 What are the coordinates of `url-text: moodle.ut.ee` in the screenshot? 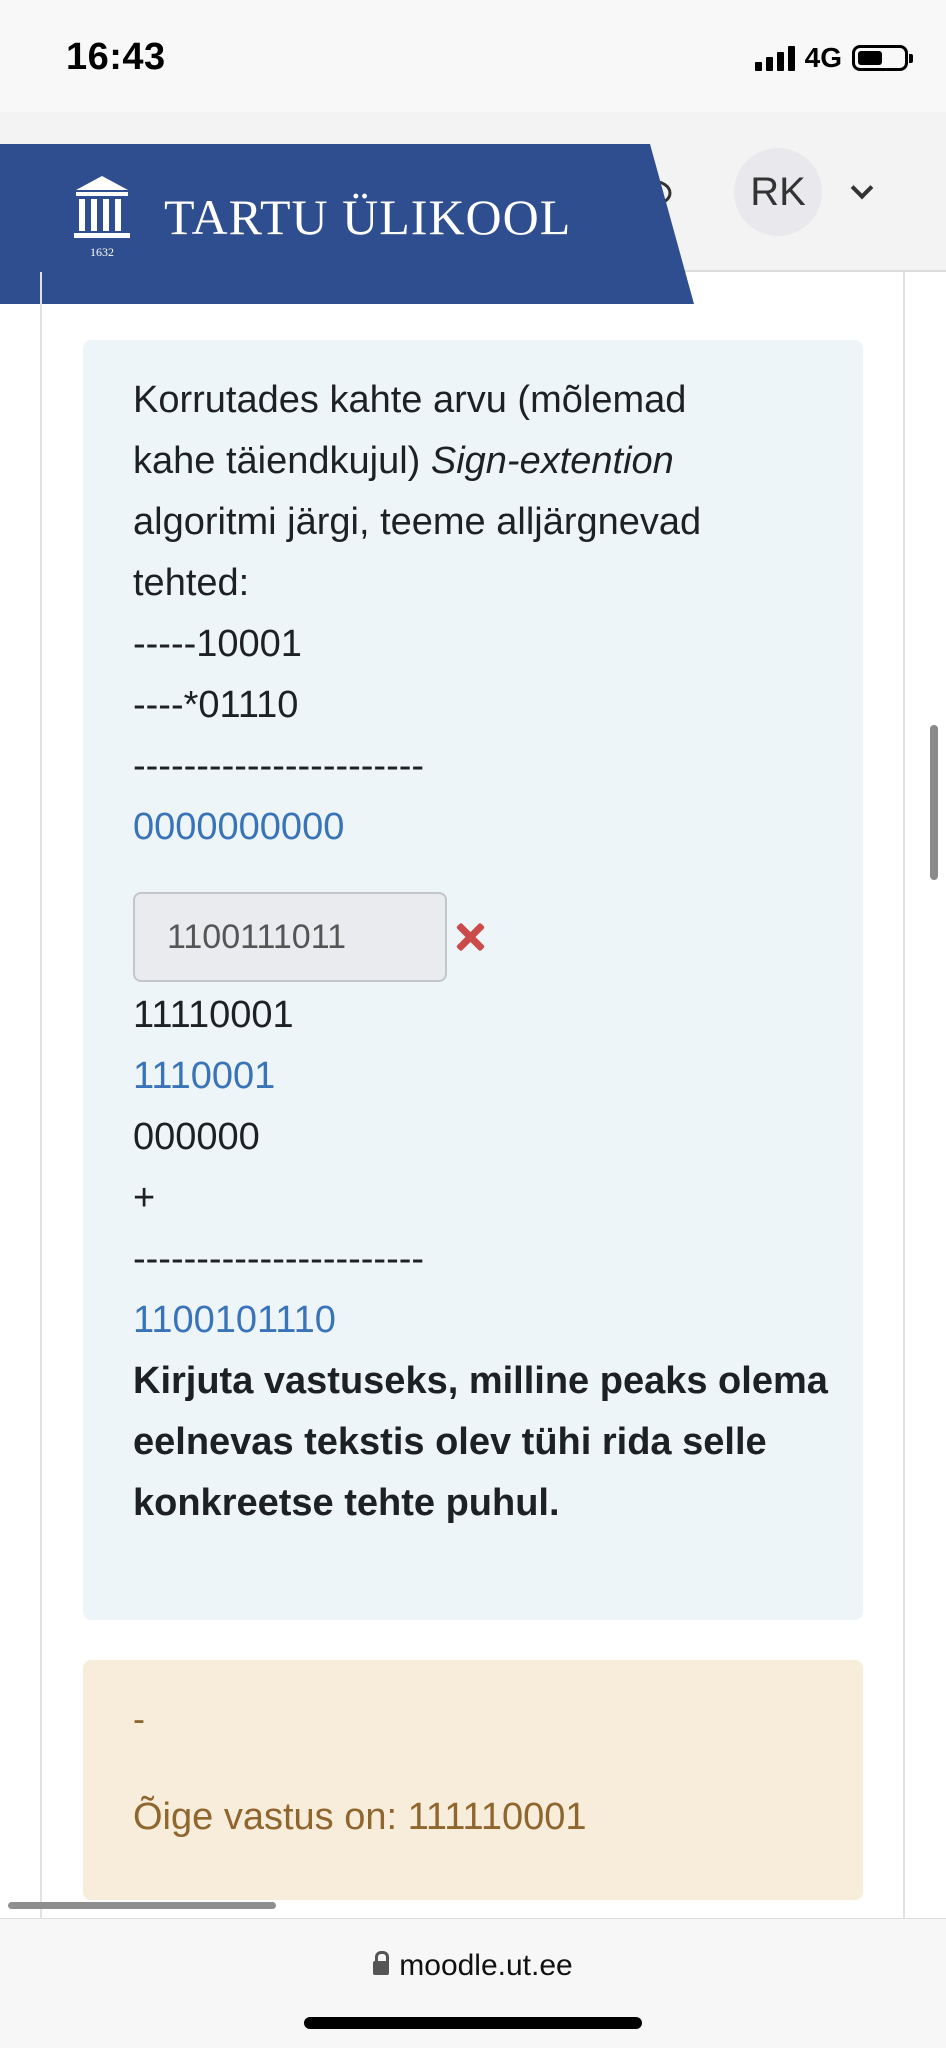 It's located at (486, 1965).